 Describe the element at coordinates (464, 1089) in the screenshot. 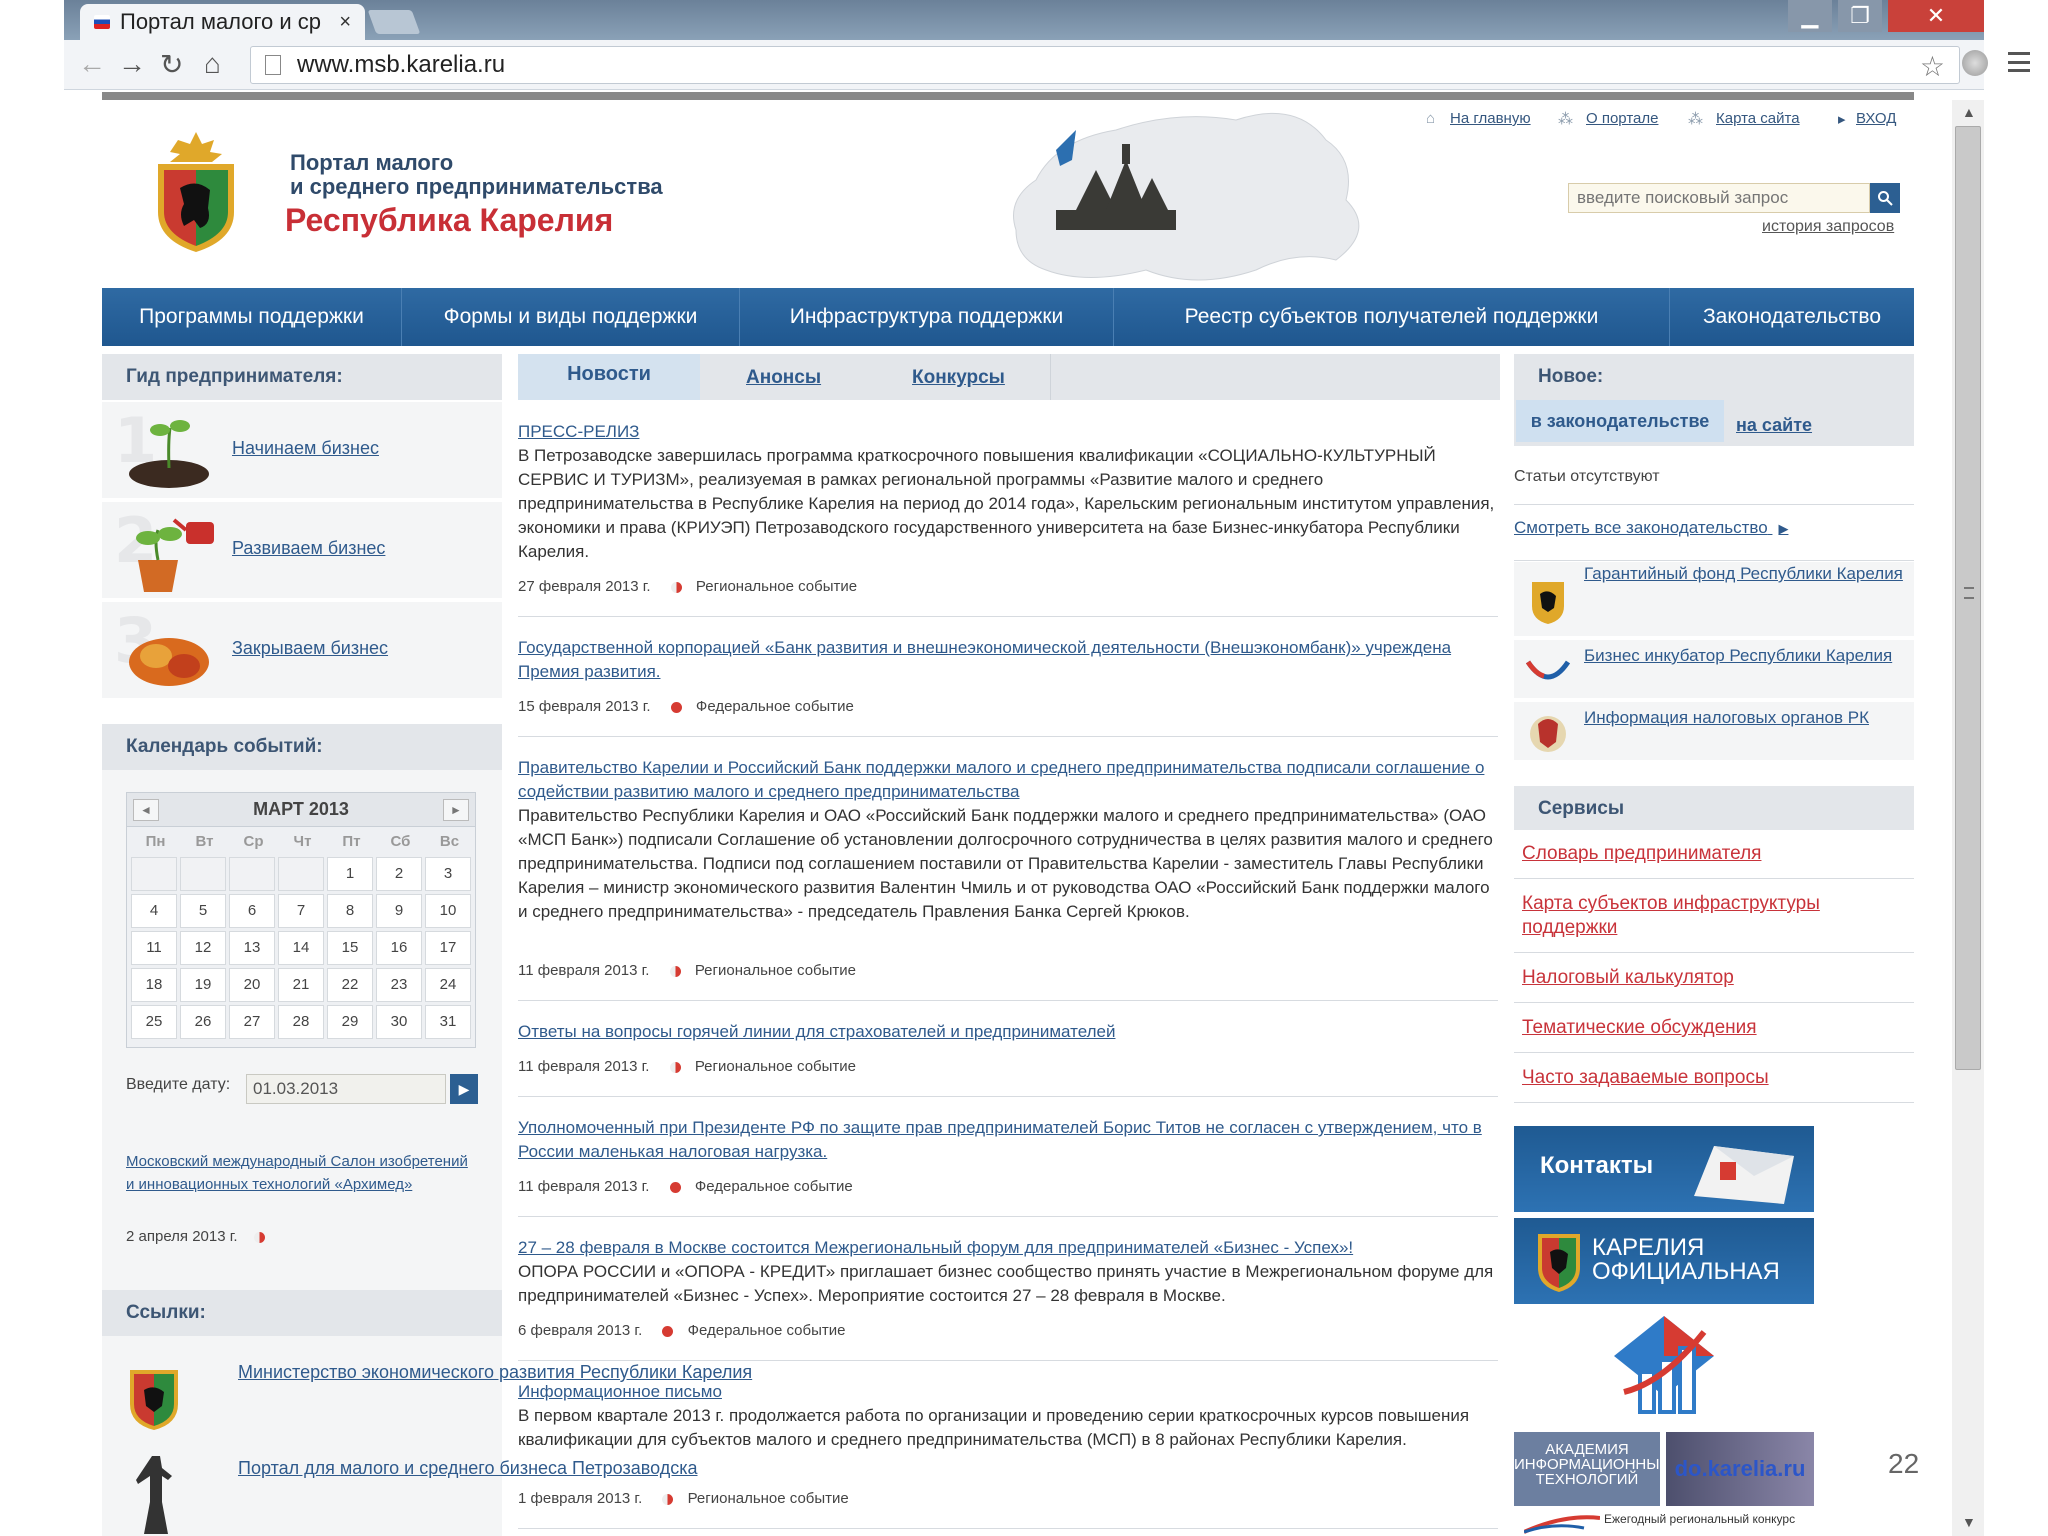

I see `date-go-button: ▶` at that location.